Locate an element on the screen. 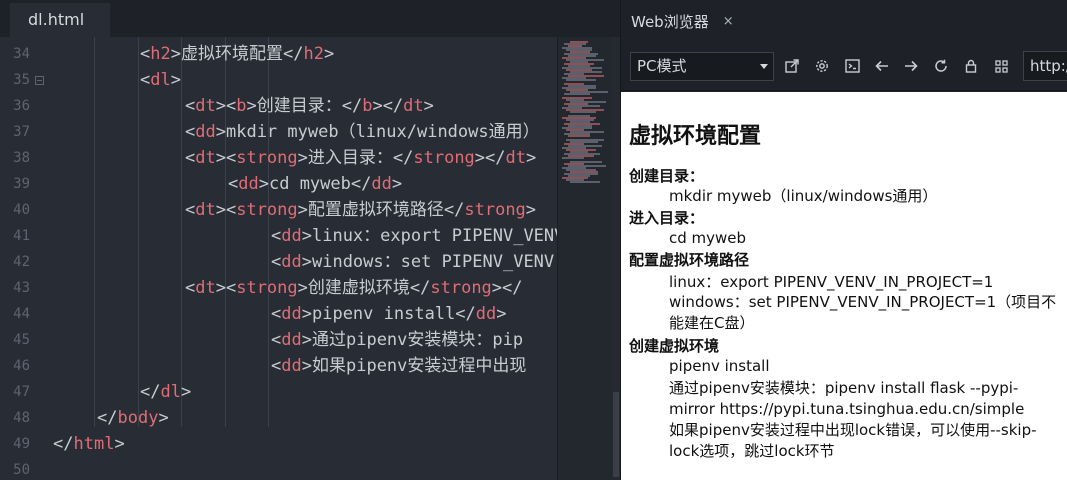 This screenshot has height=480, width=1067. code-line: <dt><b>创建目录：</b></dt> is located at coordinates (309, 106).